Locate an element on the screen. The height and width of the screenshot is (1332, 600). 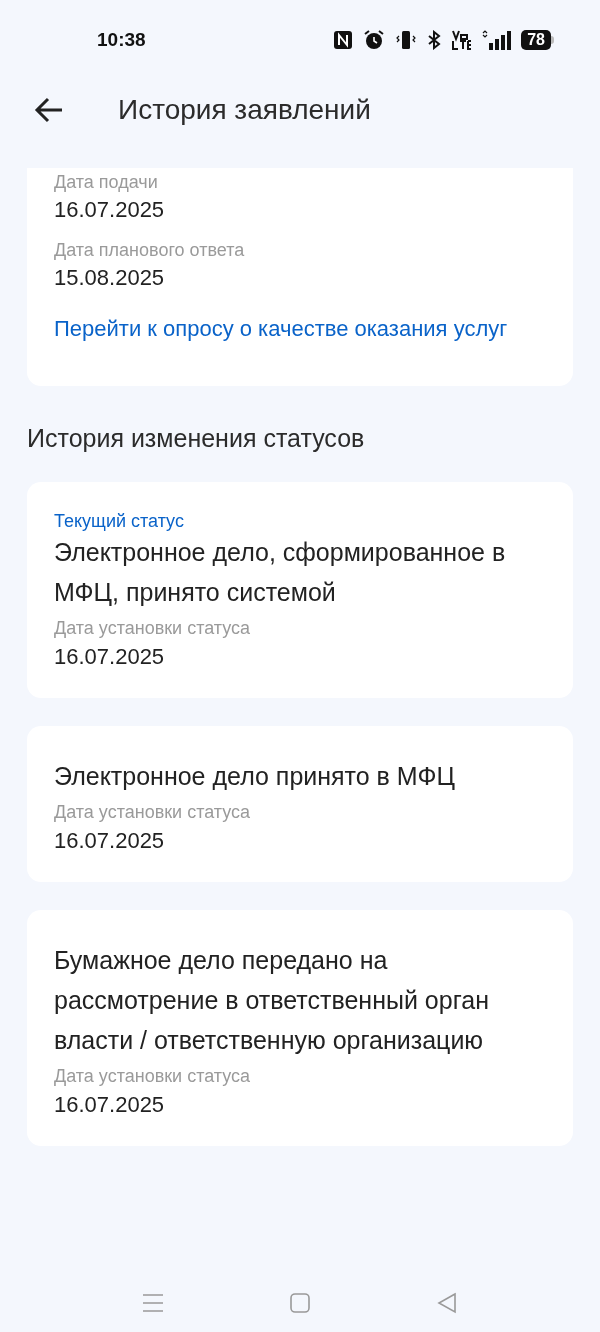
back-arrow-icon is located at coordinates (49, 110).